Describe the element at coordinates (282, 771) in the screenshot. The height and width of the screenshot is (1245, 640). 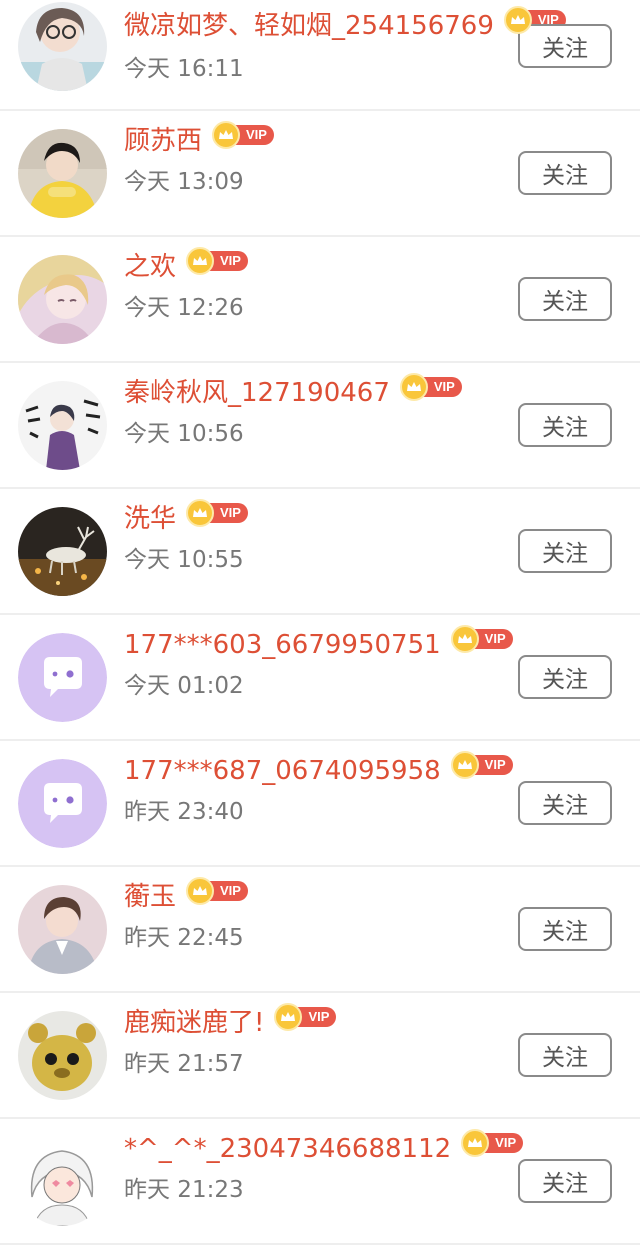
I see `user-name: 177***687_0674095958` at that location.